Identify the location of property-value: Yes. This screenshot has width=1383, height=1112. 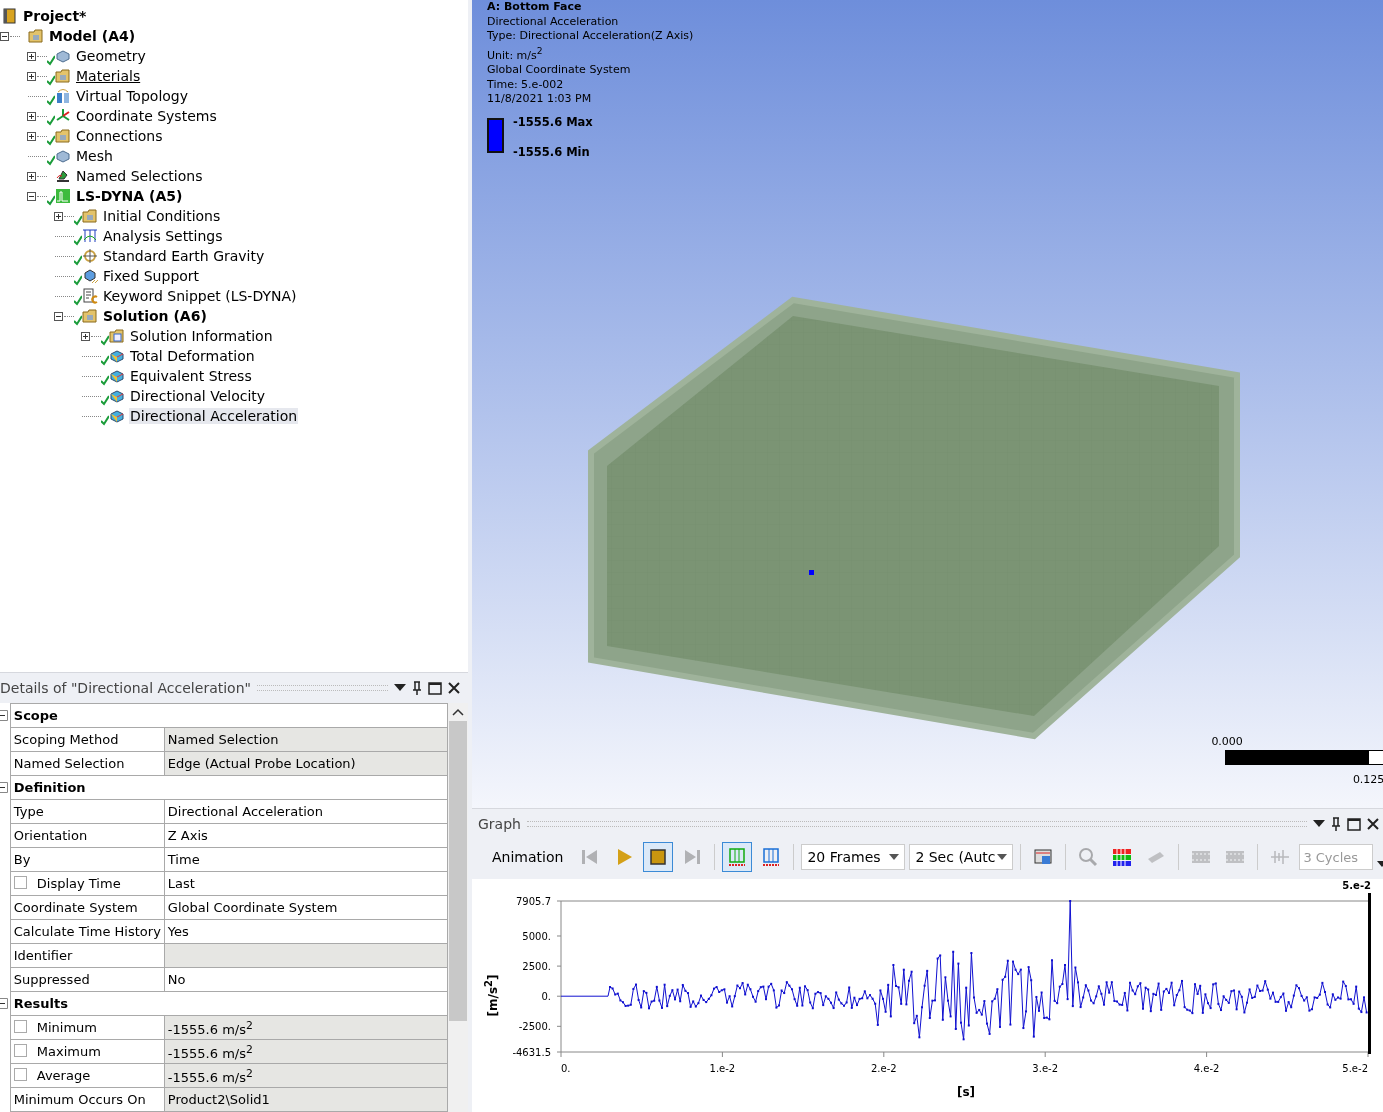
(306, 931).